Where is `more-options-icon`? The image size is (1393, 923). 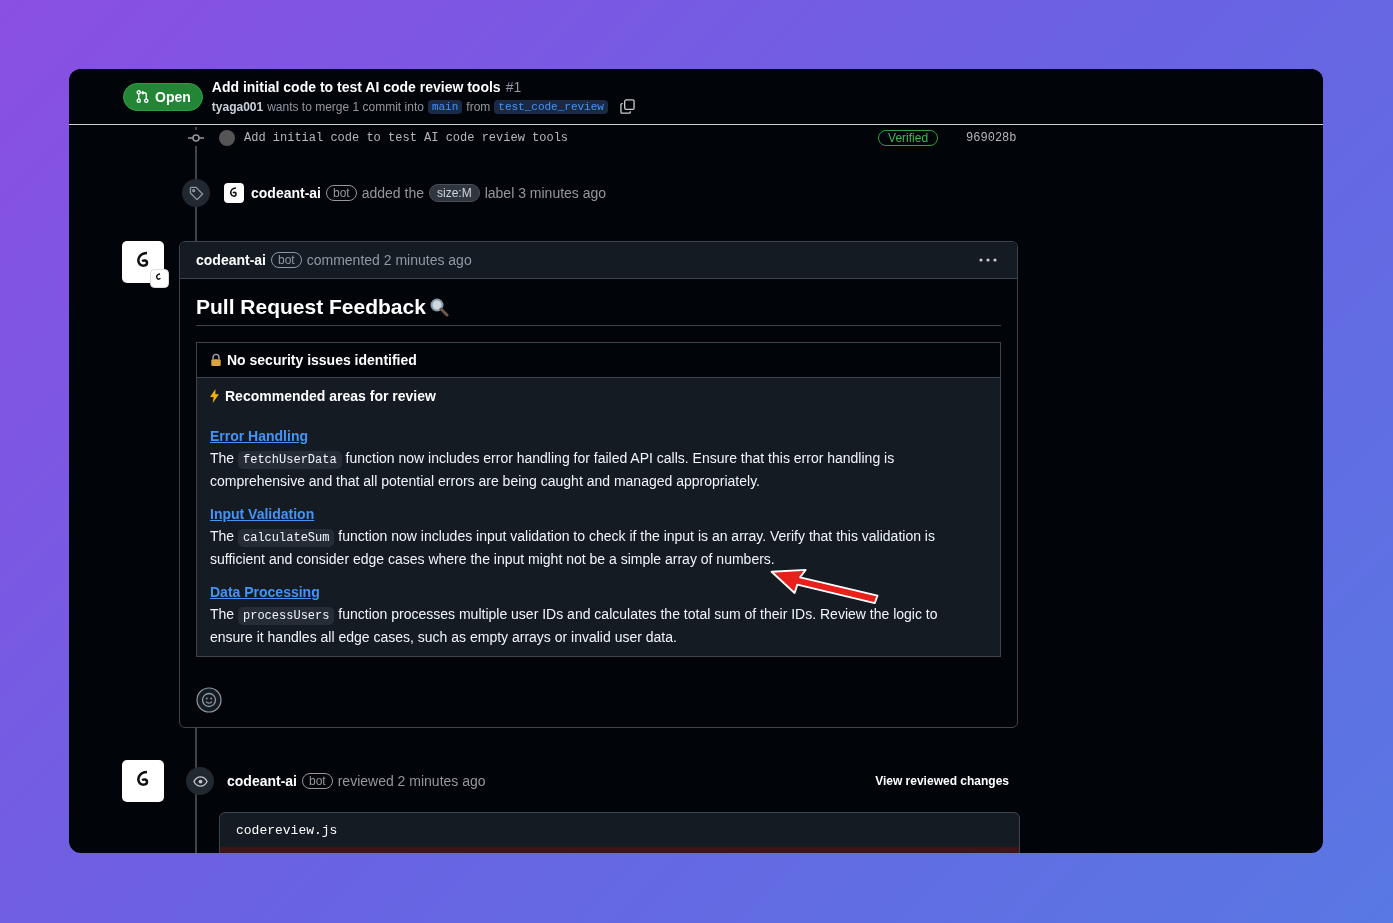 more-options-icon is located at coordinates (988, 260).